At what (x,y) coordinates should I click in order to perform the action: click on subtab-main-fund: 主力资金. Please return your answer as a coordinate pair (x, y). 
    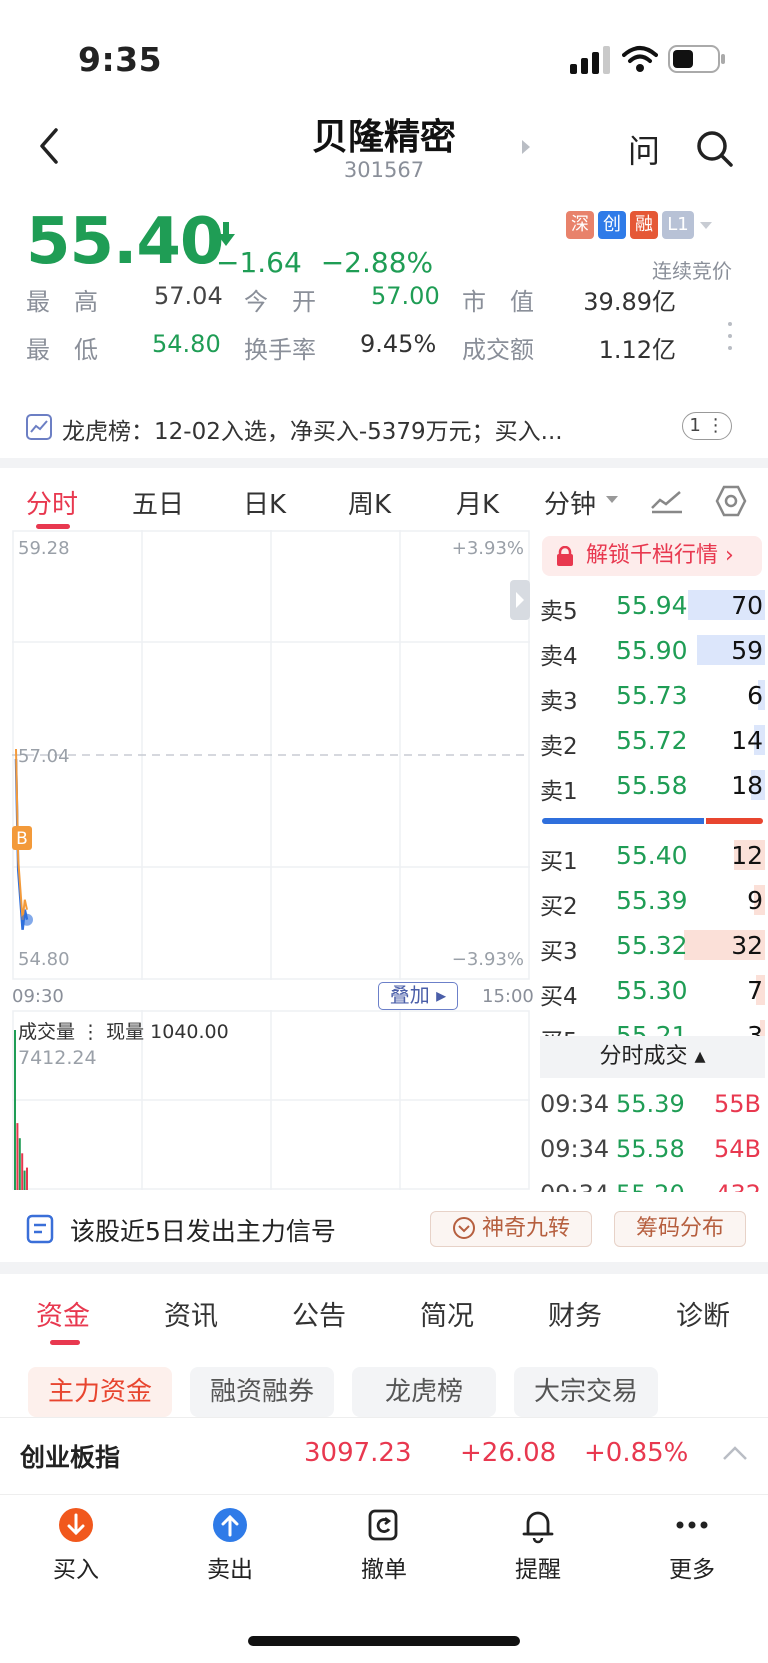
    Looking at the image, I should click on (100, 1392).